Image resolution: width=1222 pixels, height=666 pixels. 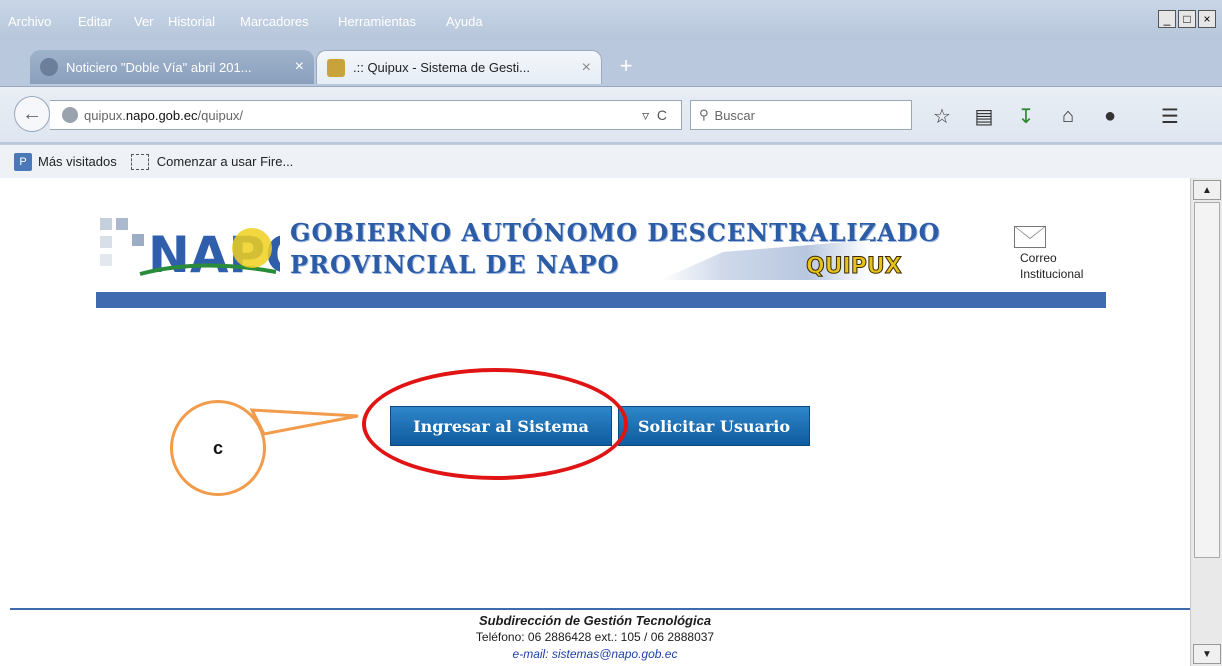 I want to click on footer-email: e-mail: sistemas@napo.gob.ec, so click(x=595, y=654).